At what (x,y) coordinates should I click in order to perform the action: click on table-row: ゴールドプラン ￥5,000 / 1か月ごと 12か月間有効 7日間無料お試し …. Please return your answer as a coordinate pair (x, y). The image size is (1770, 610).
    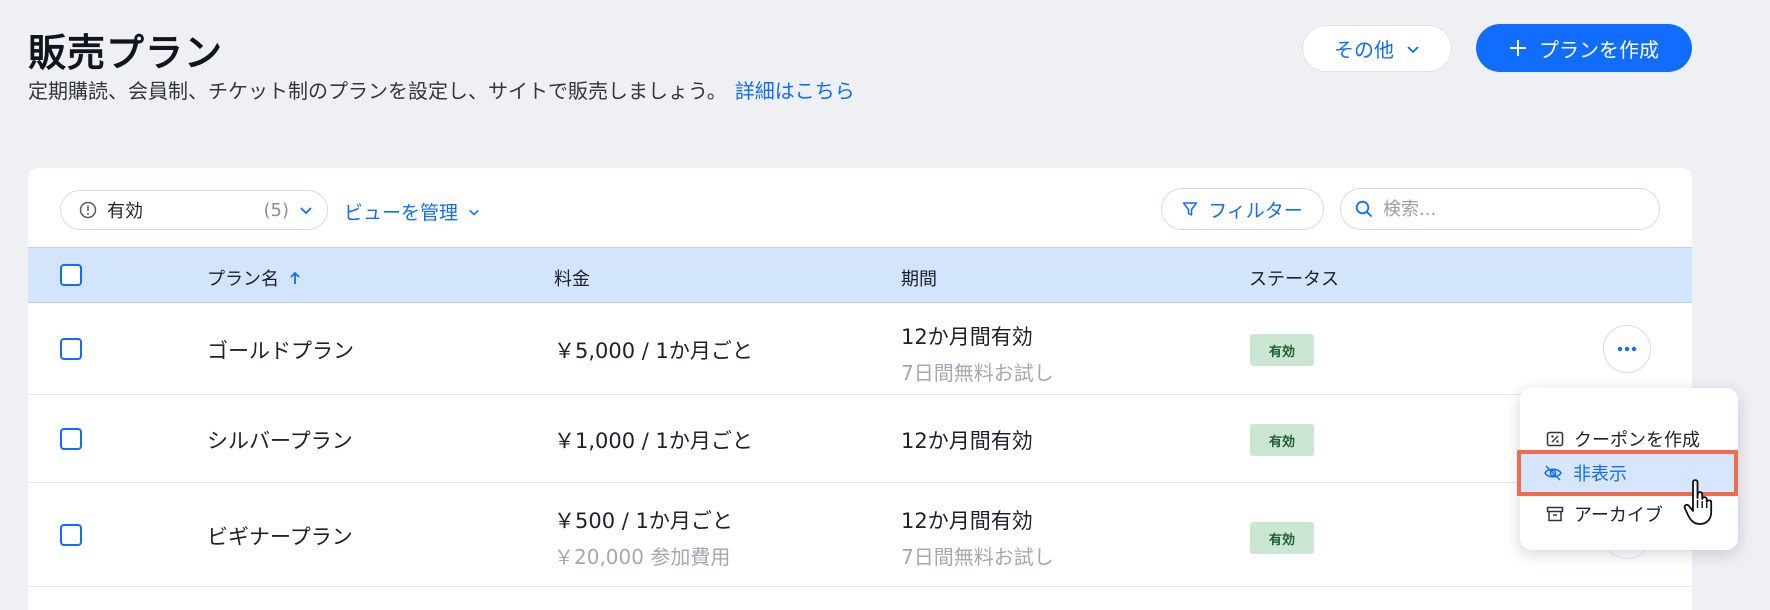
    Looking at the image, I should click on (860, 349).